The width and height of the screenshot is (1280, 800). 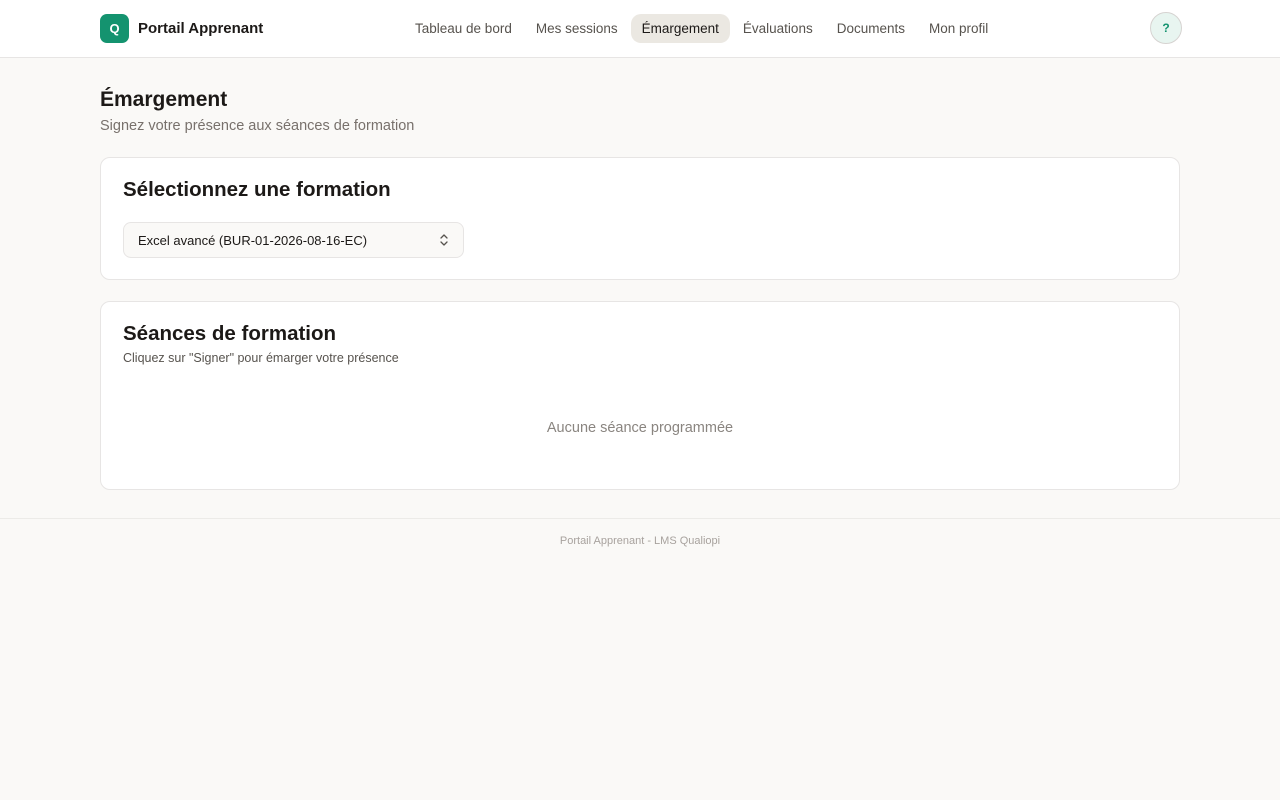 I want to click on nav-item-mes-sessions: Mes sessions, so click(x=577, y=28).